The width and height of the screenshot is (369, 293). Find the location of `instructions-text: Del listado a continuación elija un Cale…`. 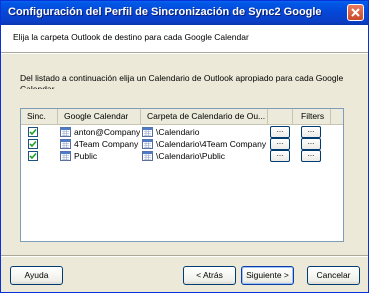

instructions-text: Del listado a continuación elija un Cale… is located at coordinates (182, 81).